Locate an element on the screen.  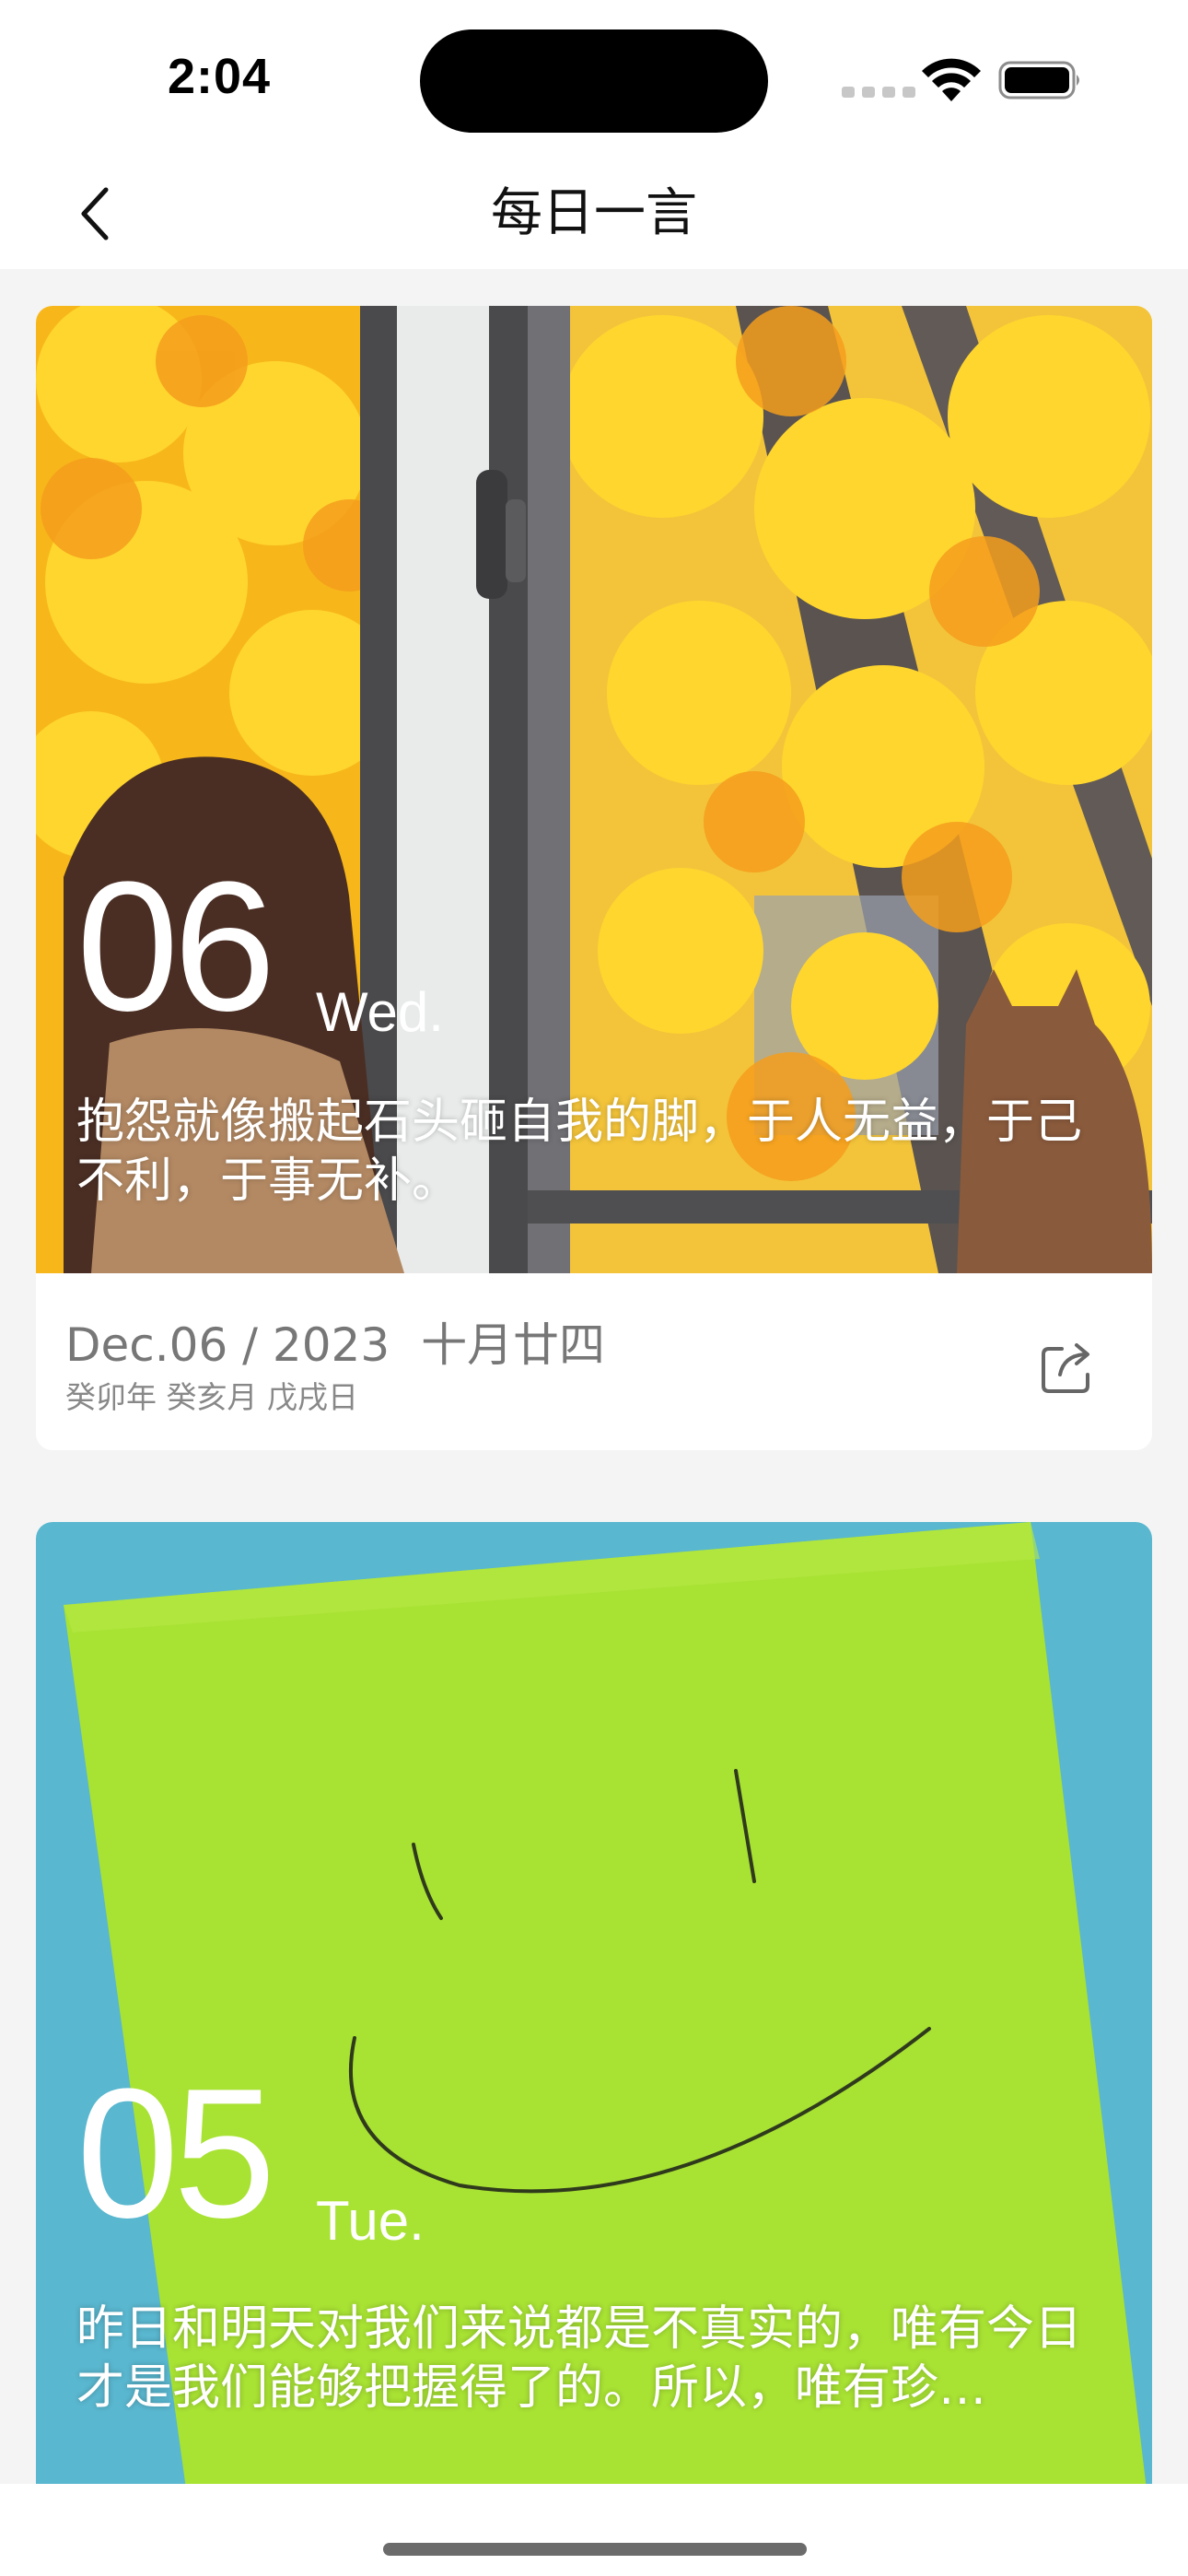
gregorian-date: Dec.06 / 2023 is located at coordinates (227, 1345).